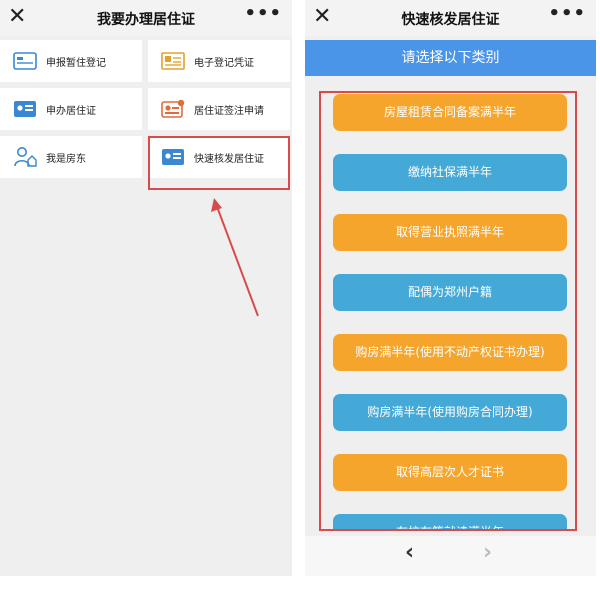 The width and height of the screenshot is (600, 596). Describe the element at coordinates (450, 556) in the screenshot. I see `browser-nav-bar: ‹ ›` at that location.